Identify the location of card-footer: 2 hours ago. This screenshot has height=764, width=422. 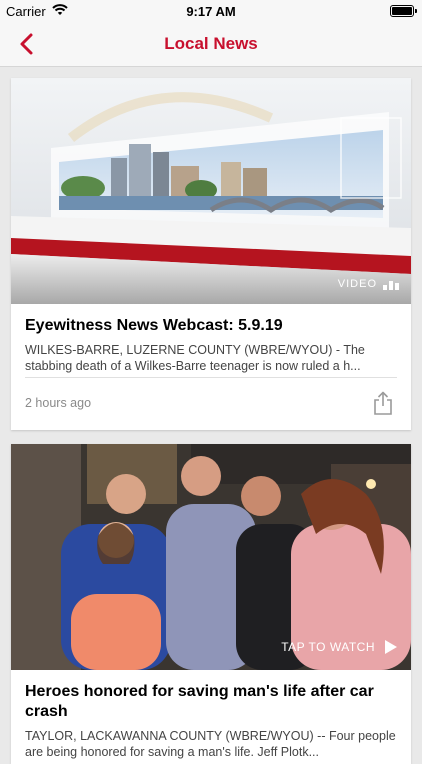
(211, 403).